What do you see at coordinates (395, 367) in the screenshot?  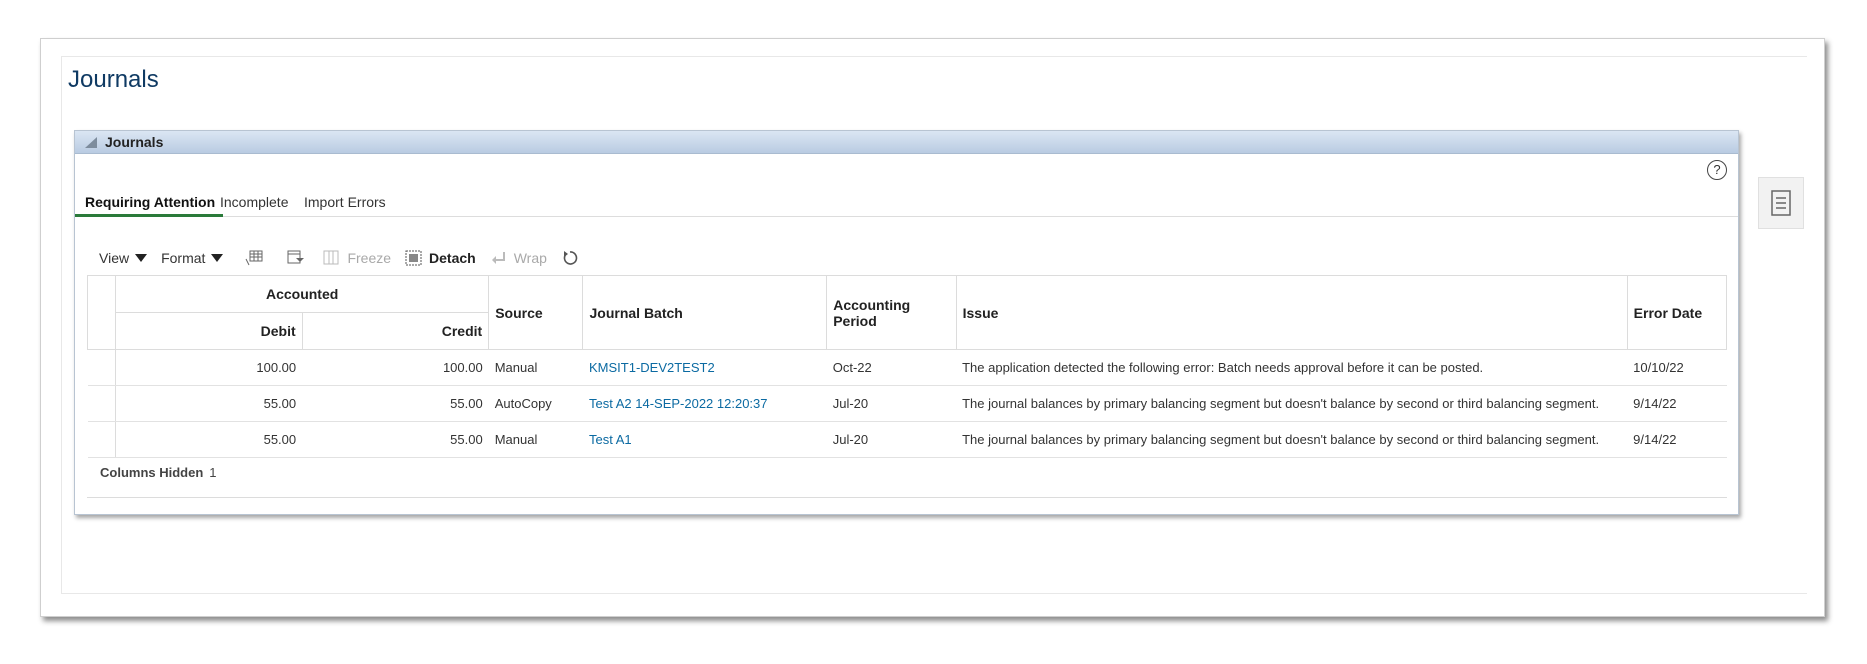 I see `credit-cell: 100.00` at bounding box center [395, 367].